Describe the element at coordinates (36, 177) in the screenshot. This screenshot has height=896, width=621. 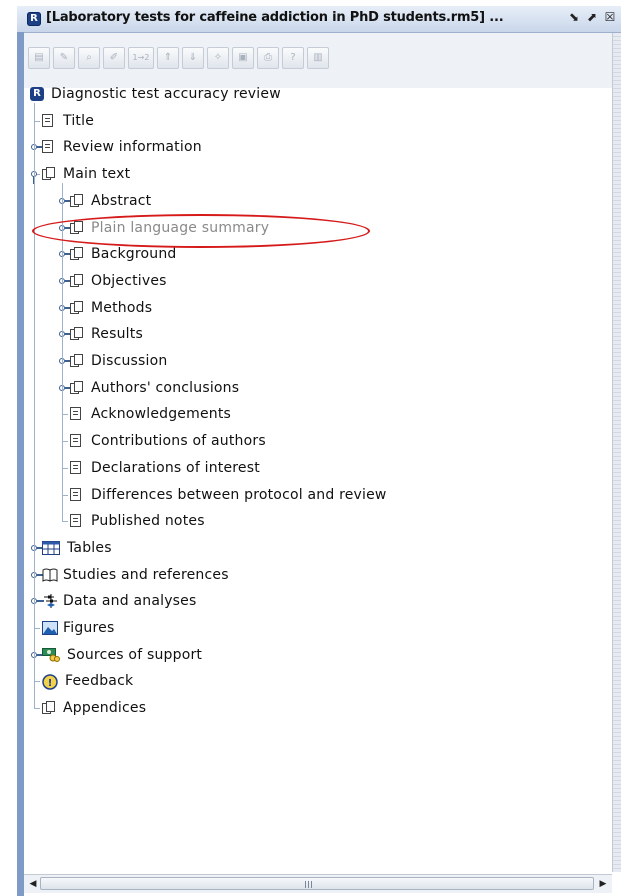
I see `collapse-handle-icon` at that location.